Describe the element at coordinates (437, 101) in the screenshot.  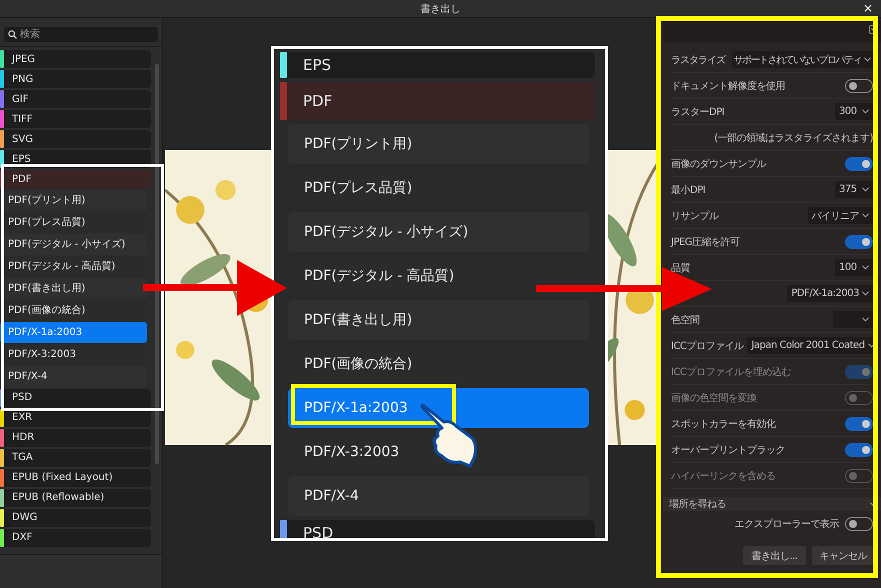
I see `format-item: PDF` at that location.